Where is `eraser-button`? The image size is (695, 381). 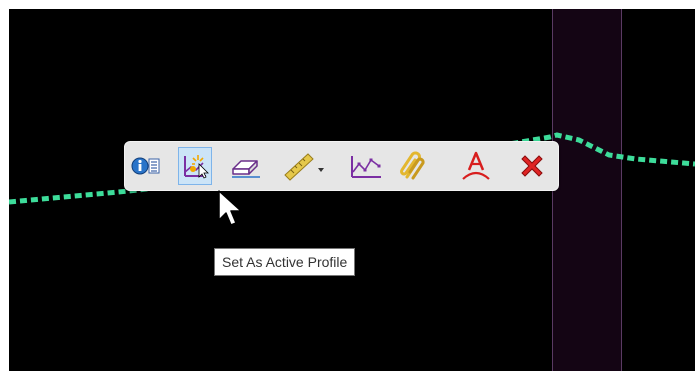 eraser-button is located at coordinates (246, 166).